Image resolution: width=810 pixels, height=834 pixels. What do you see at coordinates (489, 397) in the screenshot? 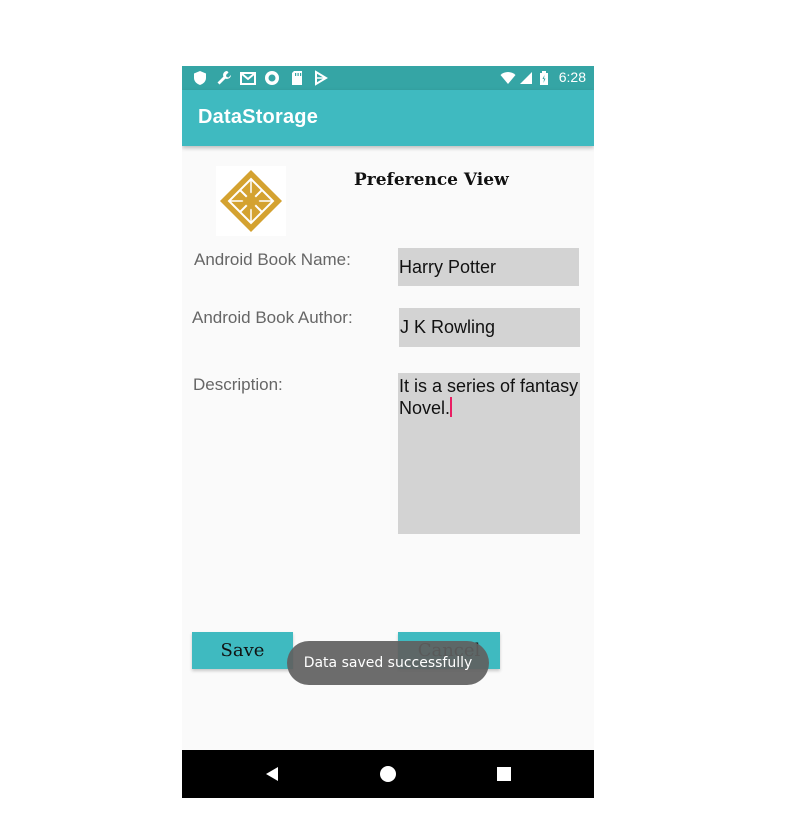
I see `description-text: It is a series of fantasy Novel.` at bounding box center [489, 397].